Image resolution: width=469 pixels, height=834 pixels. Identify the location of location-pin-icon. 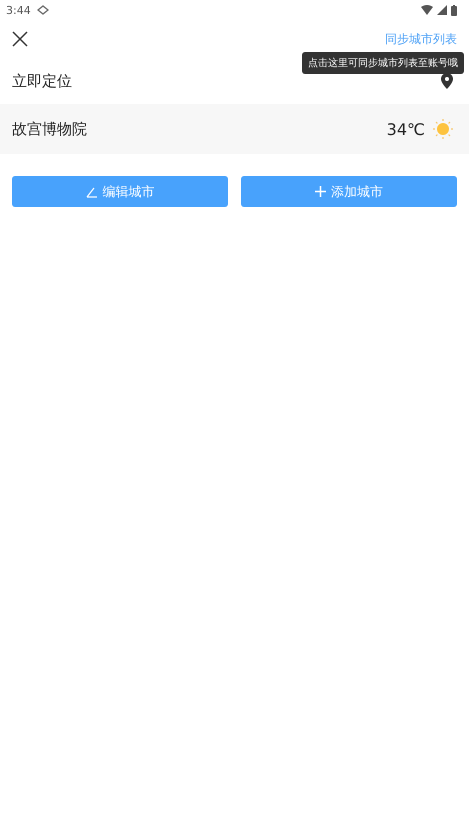
(447, 81).